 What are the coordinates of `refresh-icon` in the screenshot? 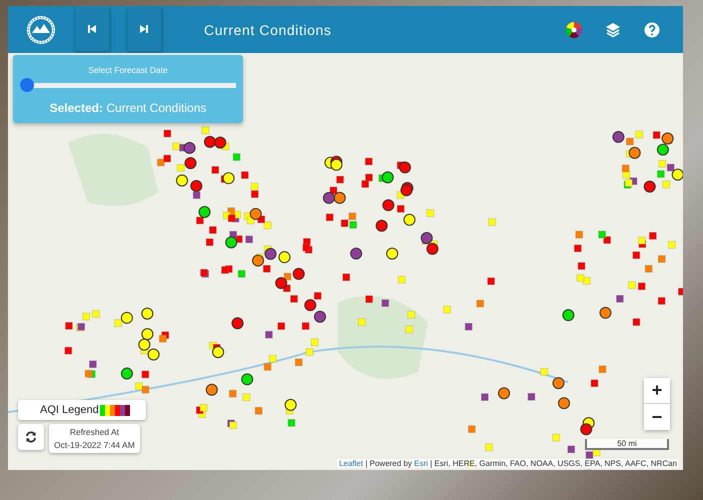 It's located at (31, 437).